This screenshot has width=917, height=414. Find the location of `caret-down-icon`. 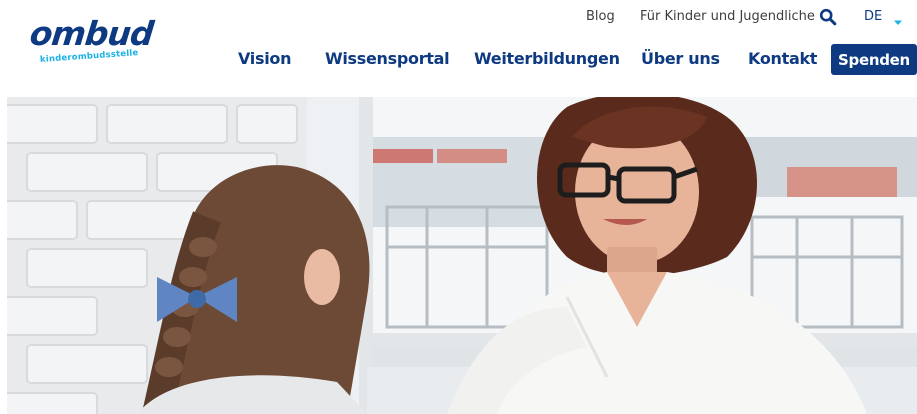

caret-down-icon is located at coordinates (898, 18).